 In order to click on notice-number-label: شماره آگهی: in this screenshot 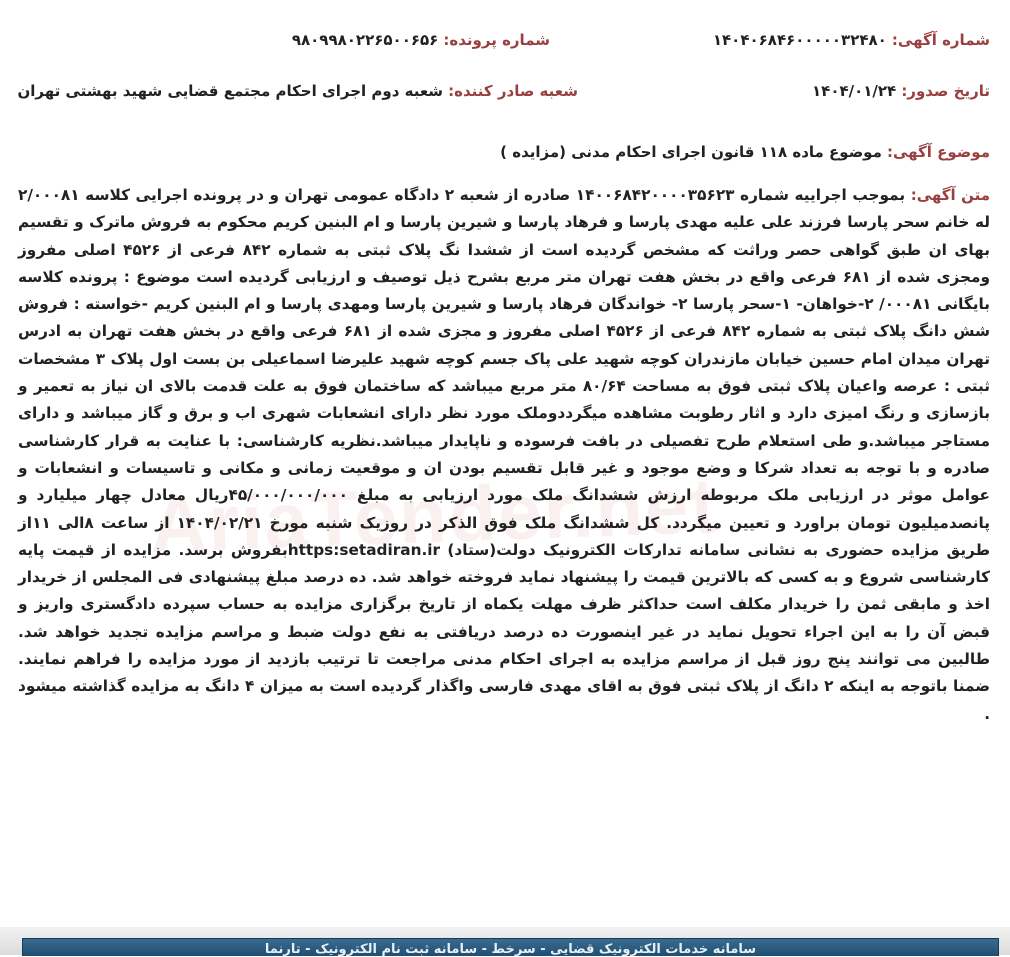, I will do `click(940, 40)`.